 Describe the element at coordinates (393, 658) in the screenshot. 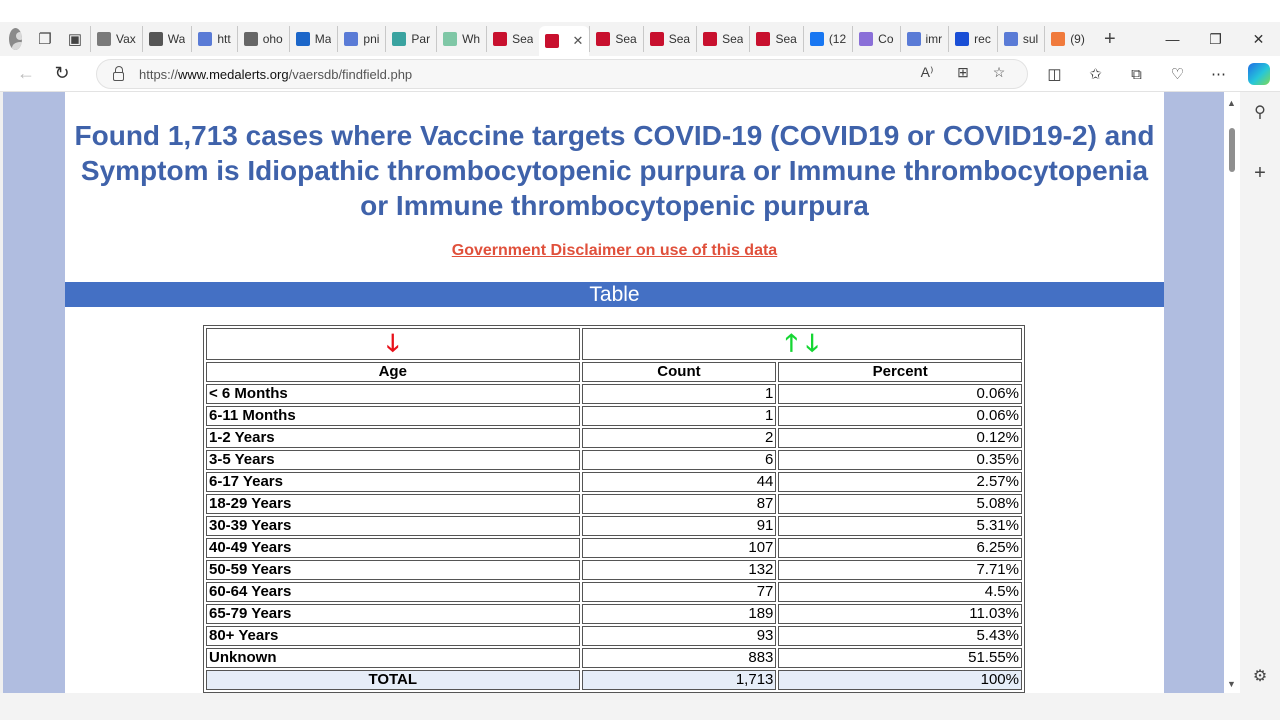

I see `age-cell: Unknown` at that location.